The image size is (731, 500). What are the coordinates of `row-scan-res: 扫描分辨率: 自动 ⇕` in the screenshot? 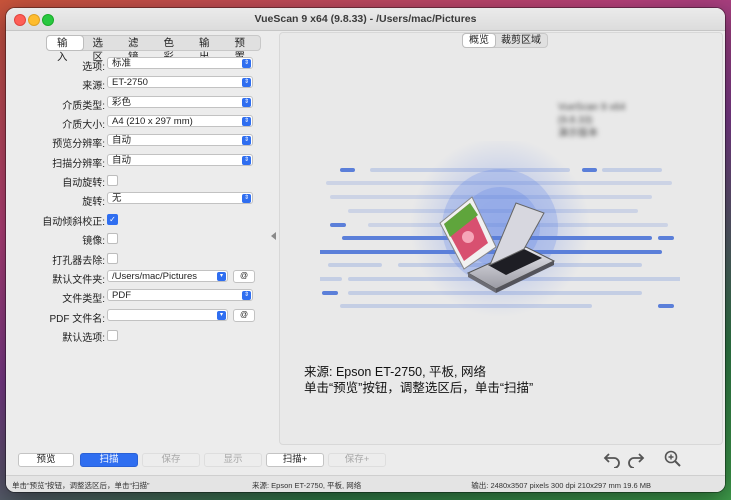 It's located at (136, 161).